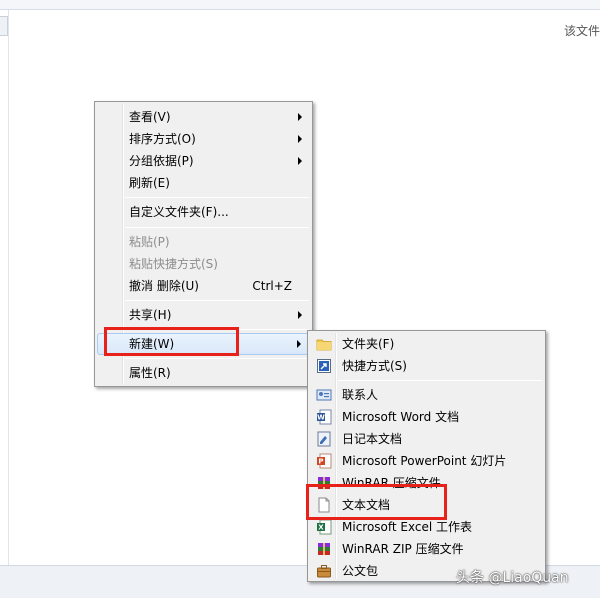 This screenshot has height=598, width=600. I want to click on new-folder-label: 文件夹(F), so click(368, 344).